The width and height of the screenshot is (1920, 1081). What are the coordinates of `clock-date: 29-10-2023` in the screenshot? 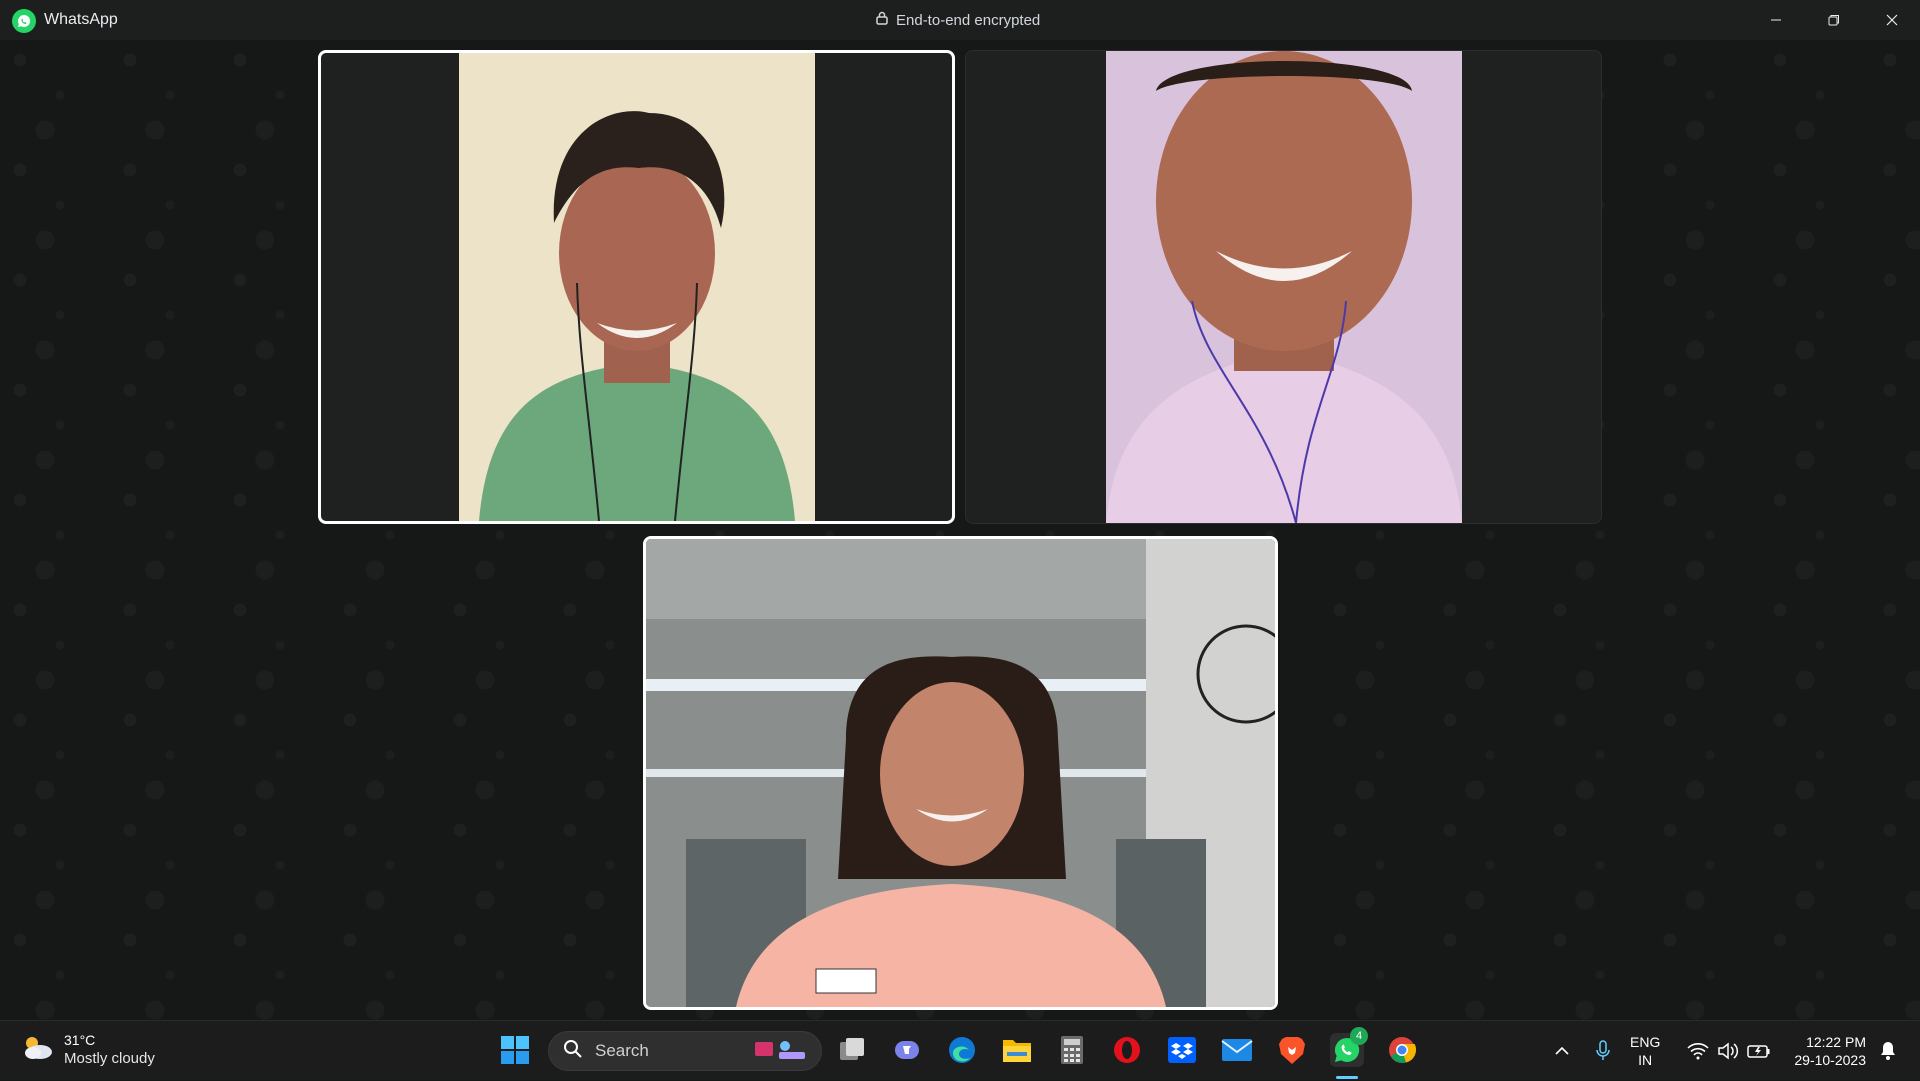 It's located at (1830, 1060).